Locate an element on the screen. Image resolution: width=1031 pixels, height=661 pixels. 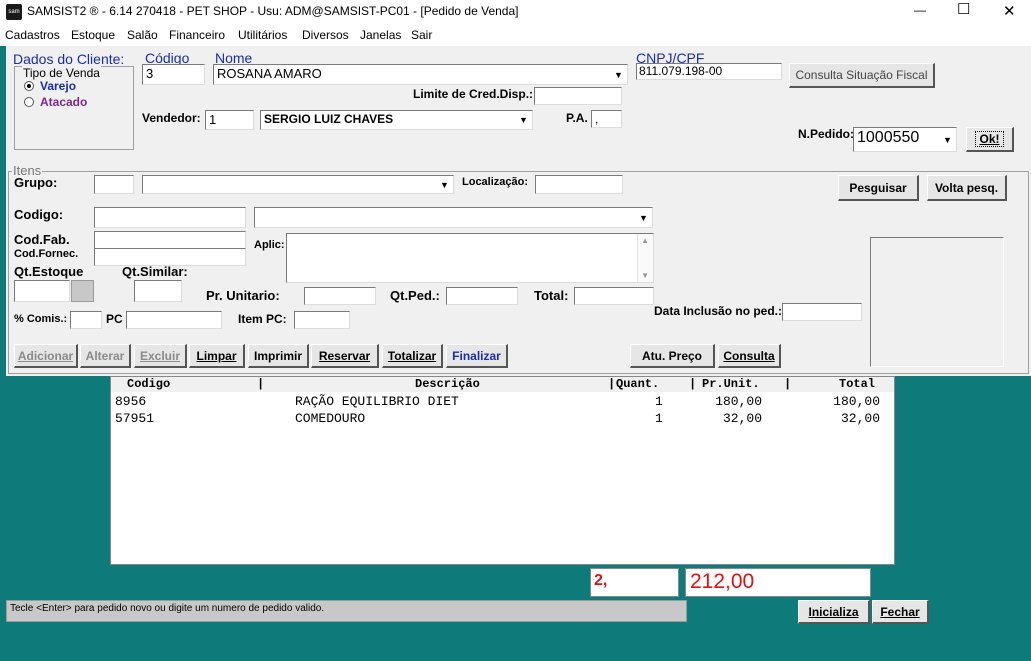
qtped-label: Qt.Ped.: is located at coordinates (415, 295).